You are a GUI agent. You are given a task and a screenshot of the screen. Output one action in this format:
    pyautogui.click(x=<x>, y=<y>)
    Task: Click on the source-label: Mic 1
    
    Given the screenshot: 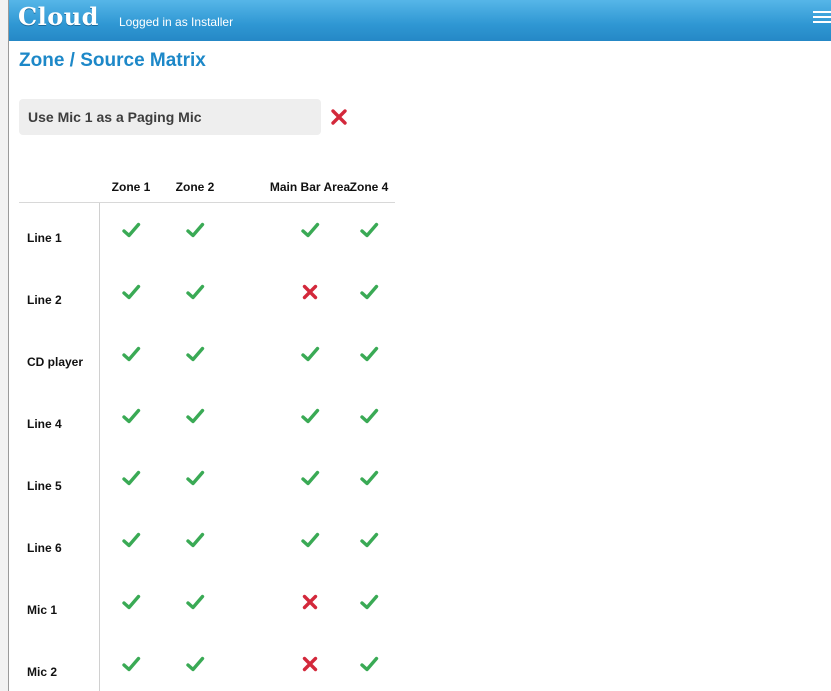 What is the action you would take?
    pyautogui.click(x=42, y=610)
    